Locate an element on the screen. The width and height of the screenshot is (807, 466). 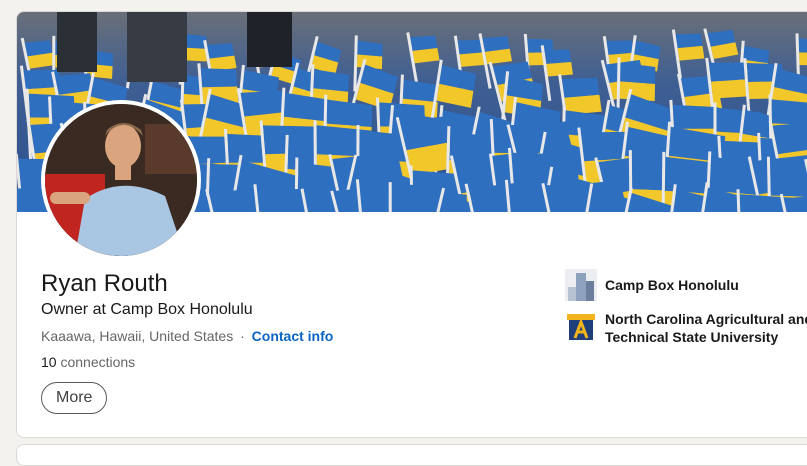
more-button: More is located at coordinates (74, 398).